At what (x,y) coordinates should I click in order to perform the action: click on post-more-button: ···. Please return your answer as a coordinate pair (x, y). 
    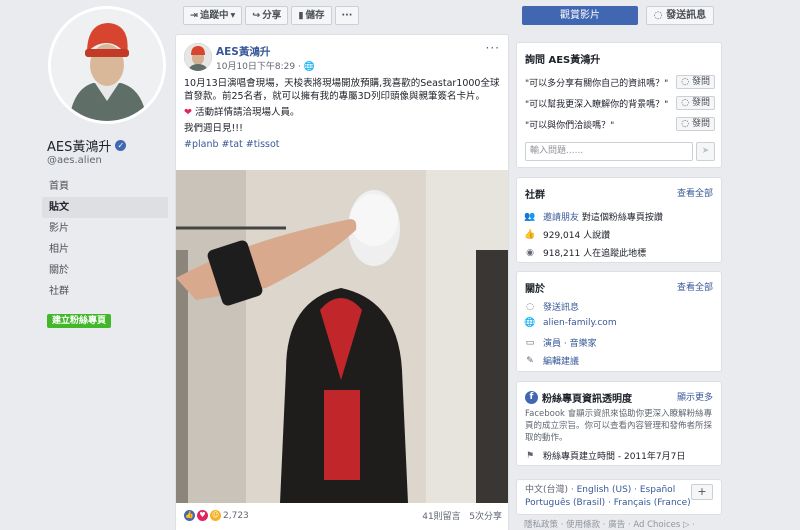
    Looking at the image, I should click on (493, 48).